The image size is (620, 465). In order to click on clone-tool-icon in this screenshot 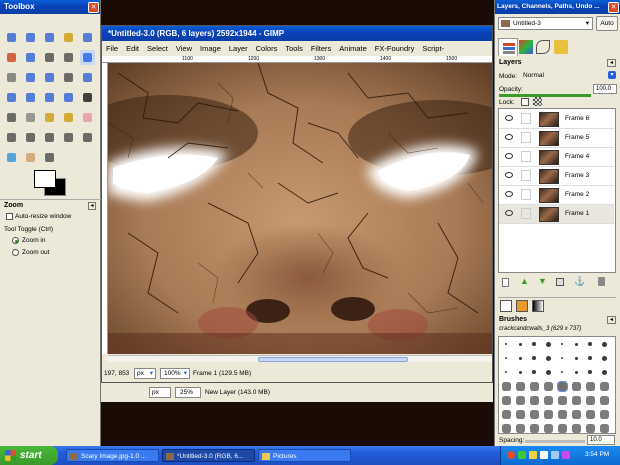, I will do `click(49, 137)`.